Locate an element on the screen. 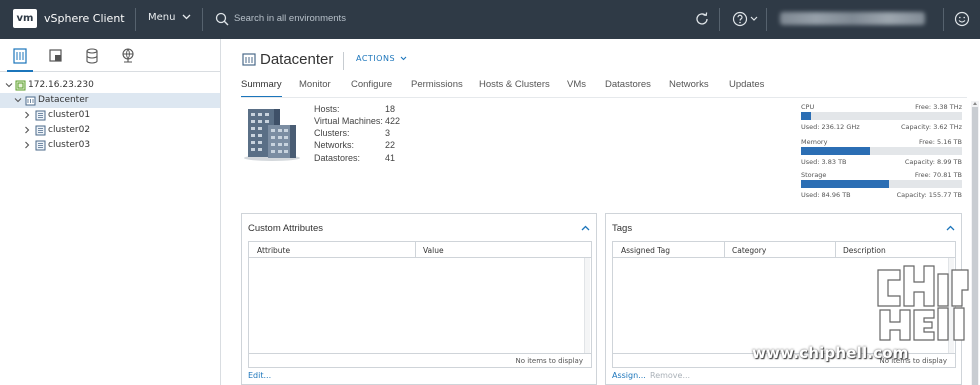 The width and height of the screenshot is (980, 385). scrollbar-thumb is located at coordinates (975, 246).